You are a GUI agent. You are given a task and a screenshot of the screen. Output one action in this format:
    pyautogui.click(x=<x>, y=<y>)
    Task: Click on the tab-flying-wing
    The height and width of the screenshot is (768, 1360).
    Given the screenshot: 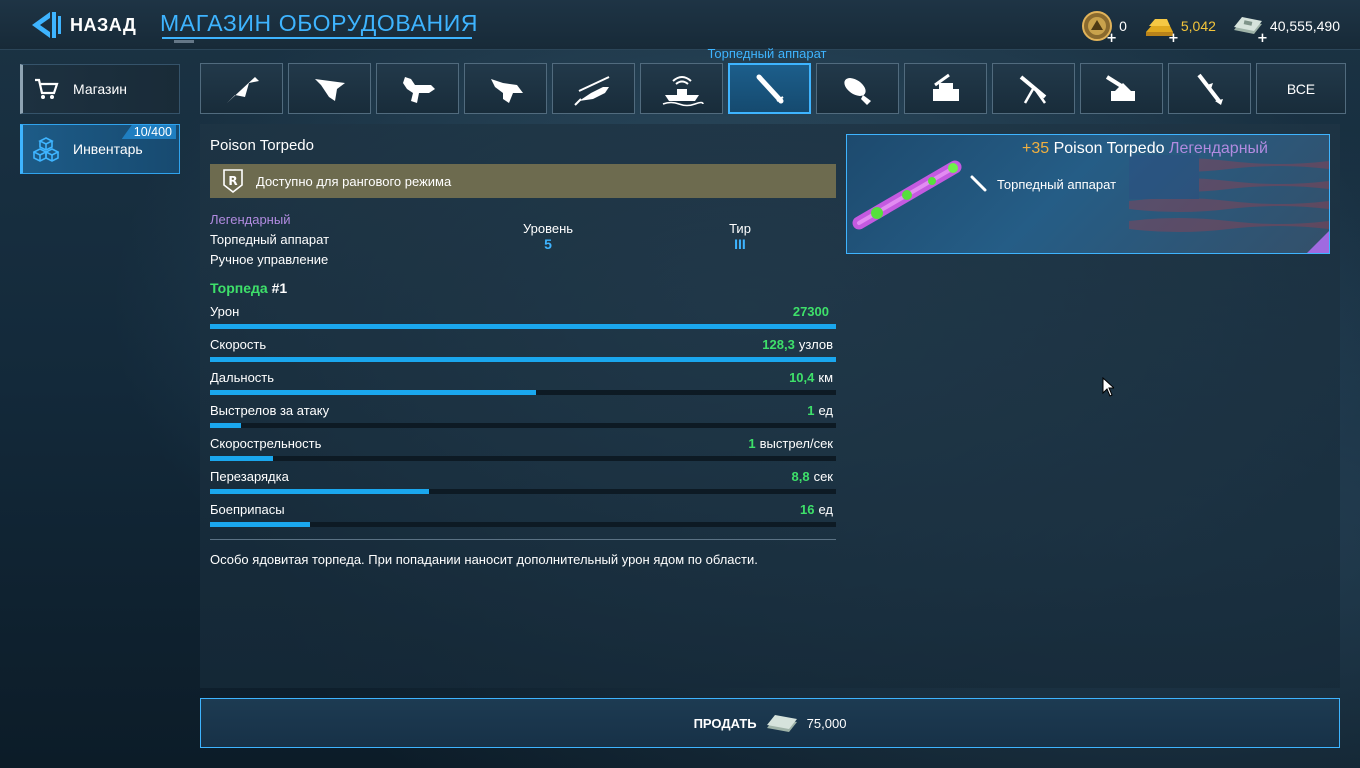 What is the action you would take?
    pyautogui.click(x=329, y=88)
    